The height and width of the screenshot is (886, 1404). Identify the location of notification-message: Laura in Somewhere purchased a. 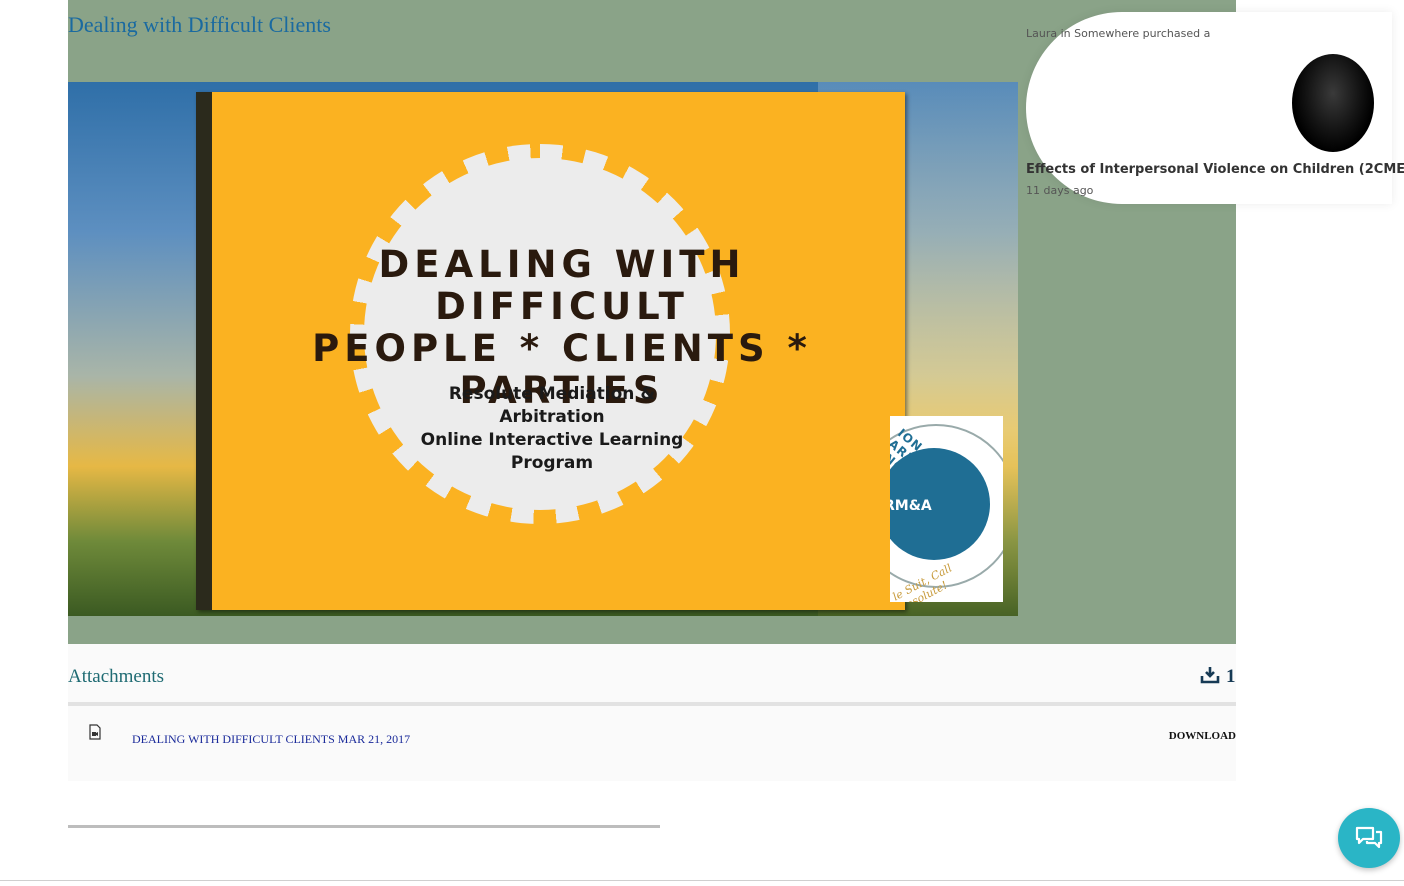
(1118, 33).